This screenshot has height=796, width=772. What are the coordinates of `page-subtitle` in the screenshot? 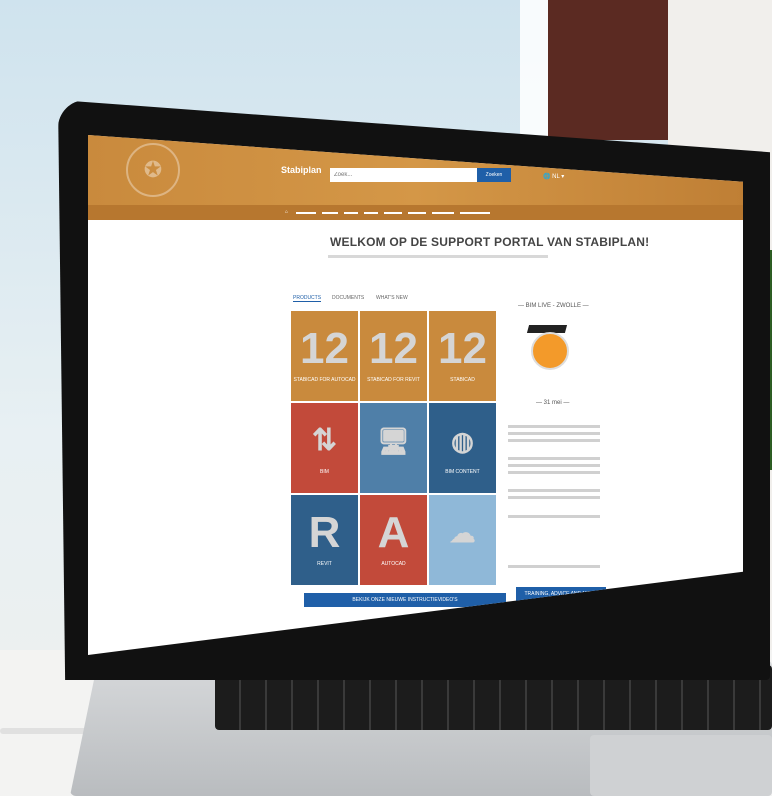 It's located at (438, 256).